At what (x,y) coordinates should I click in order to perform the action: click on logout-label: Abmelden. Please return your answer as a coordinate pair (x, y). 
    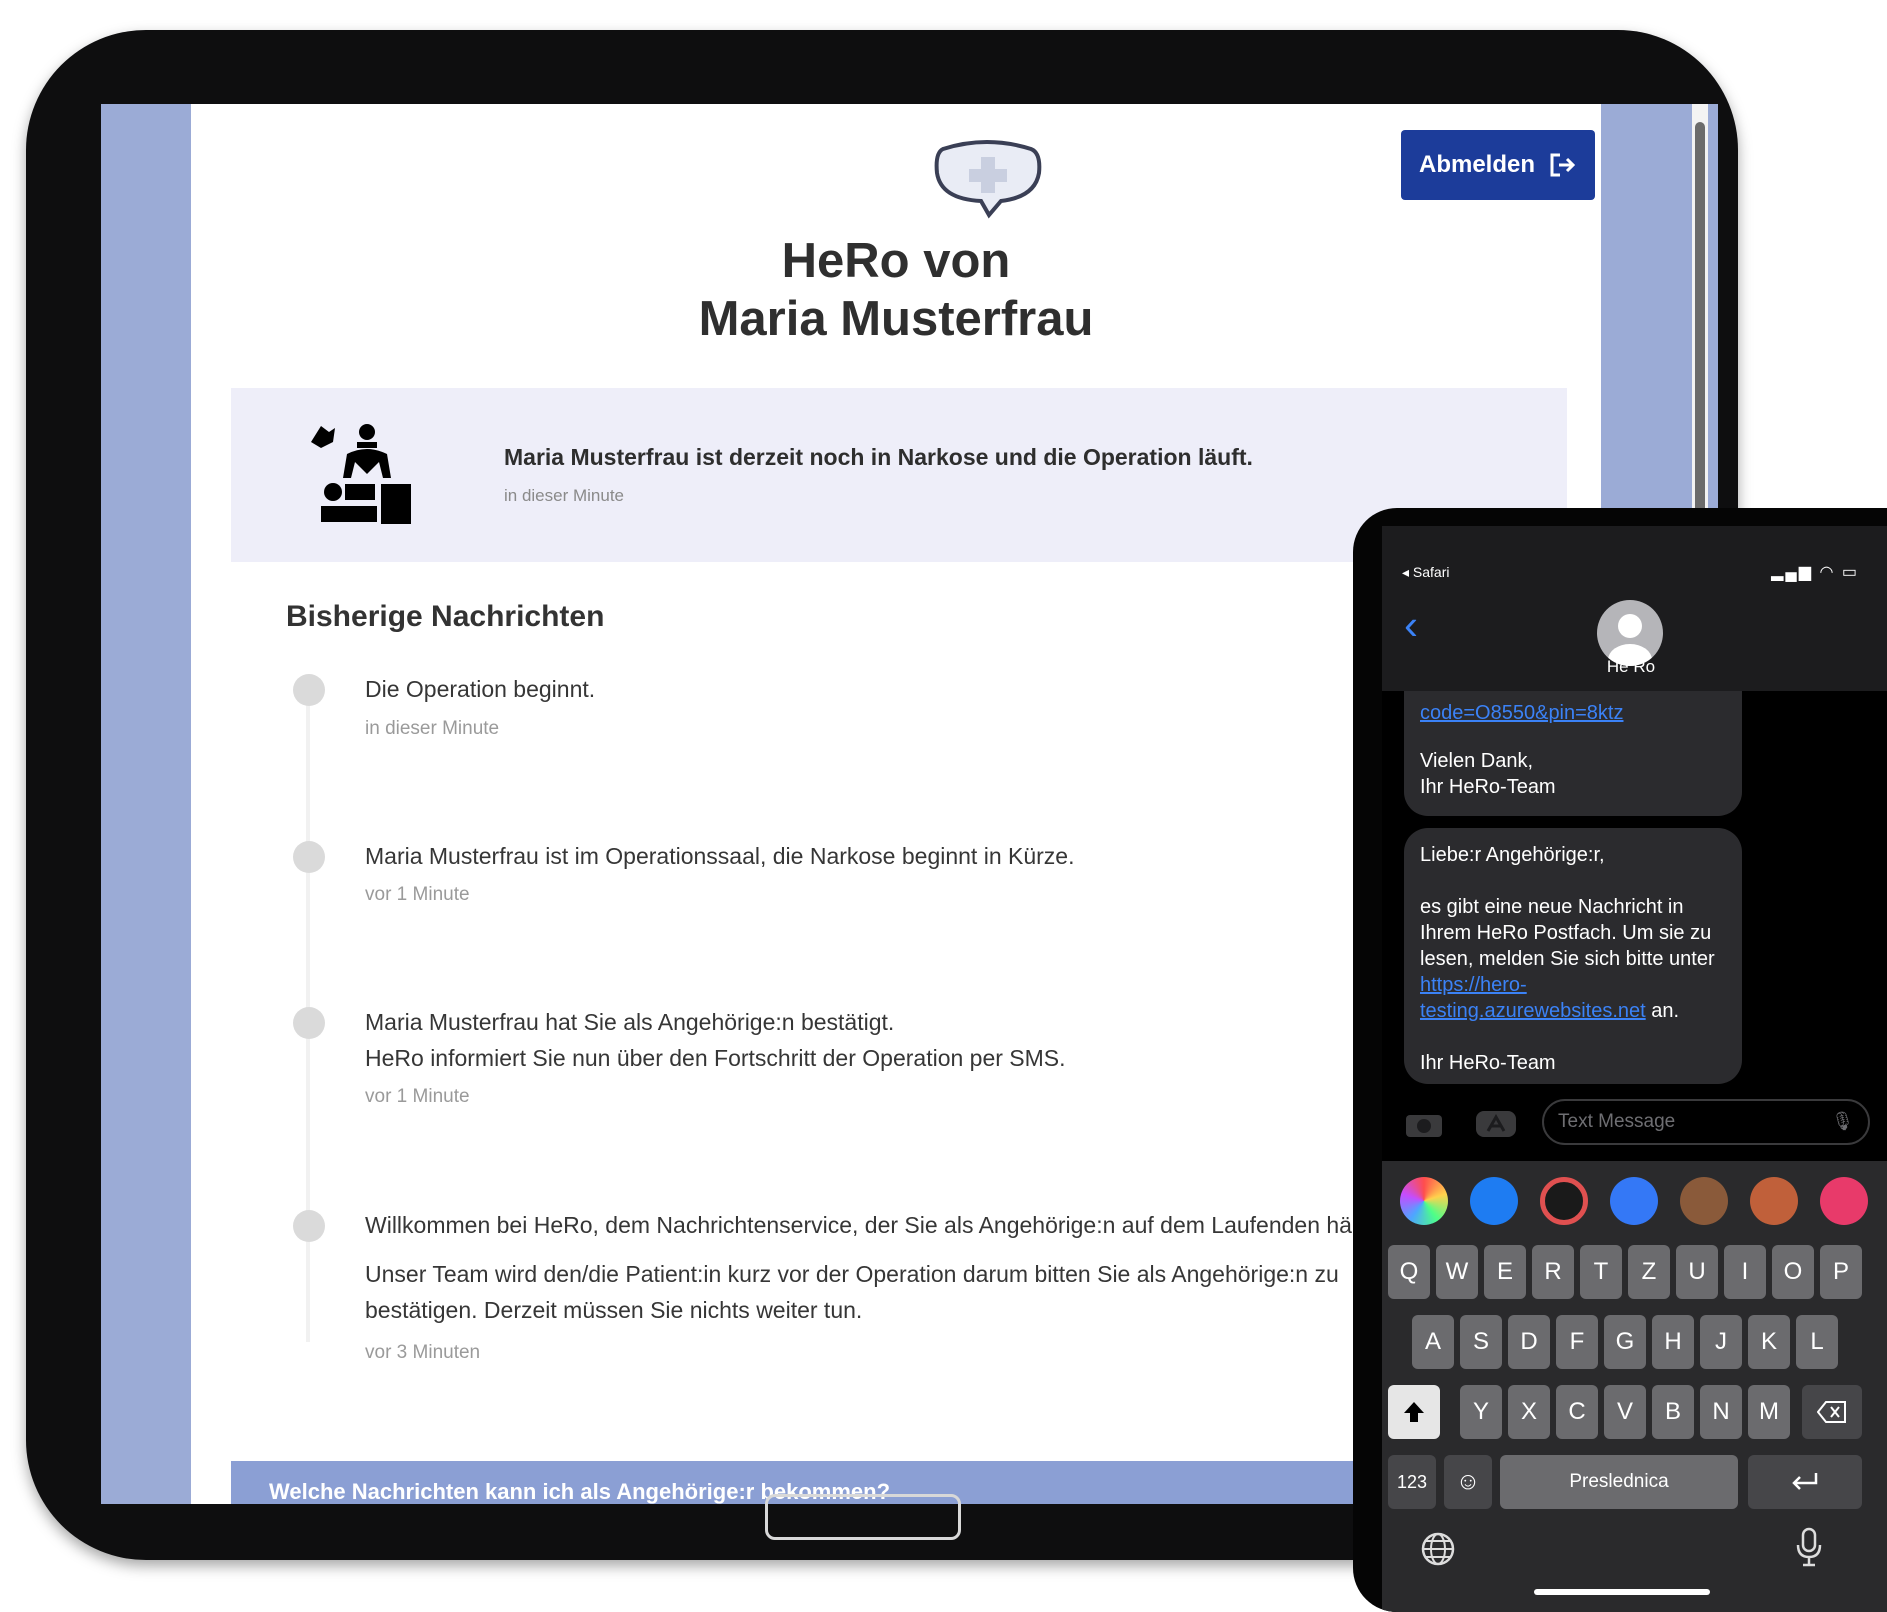
    Looking at the image, I should click on (1476, 164).